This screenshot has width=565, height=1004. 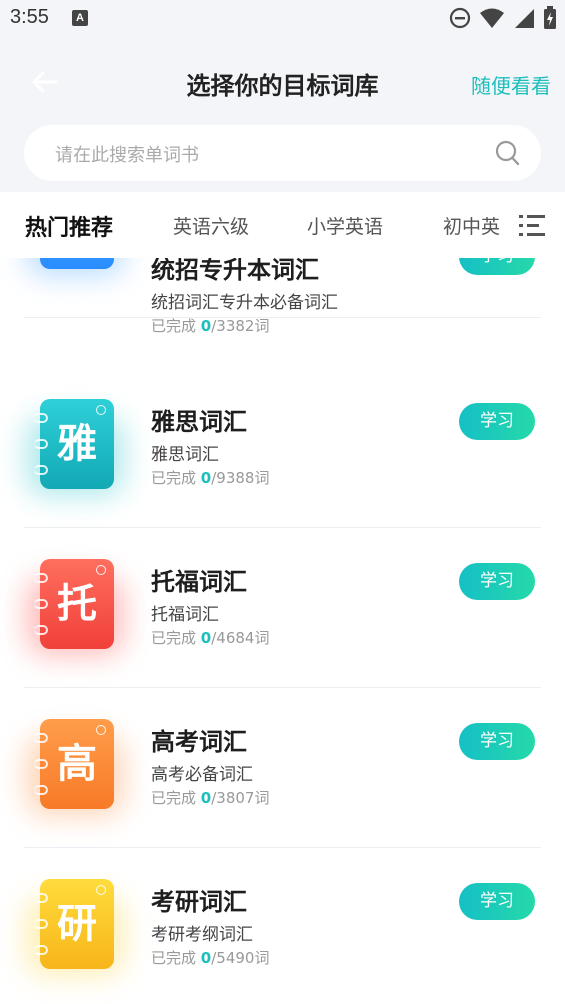 What do you see at coordinates (185, 455) in the screenshot?
I see `book-desc: 雅思词汇` at bounding box center [185, 455].